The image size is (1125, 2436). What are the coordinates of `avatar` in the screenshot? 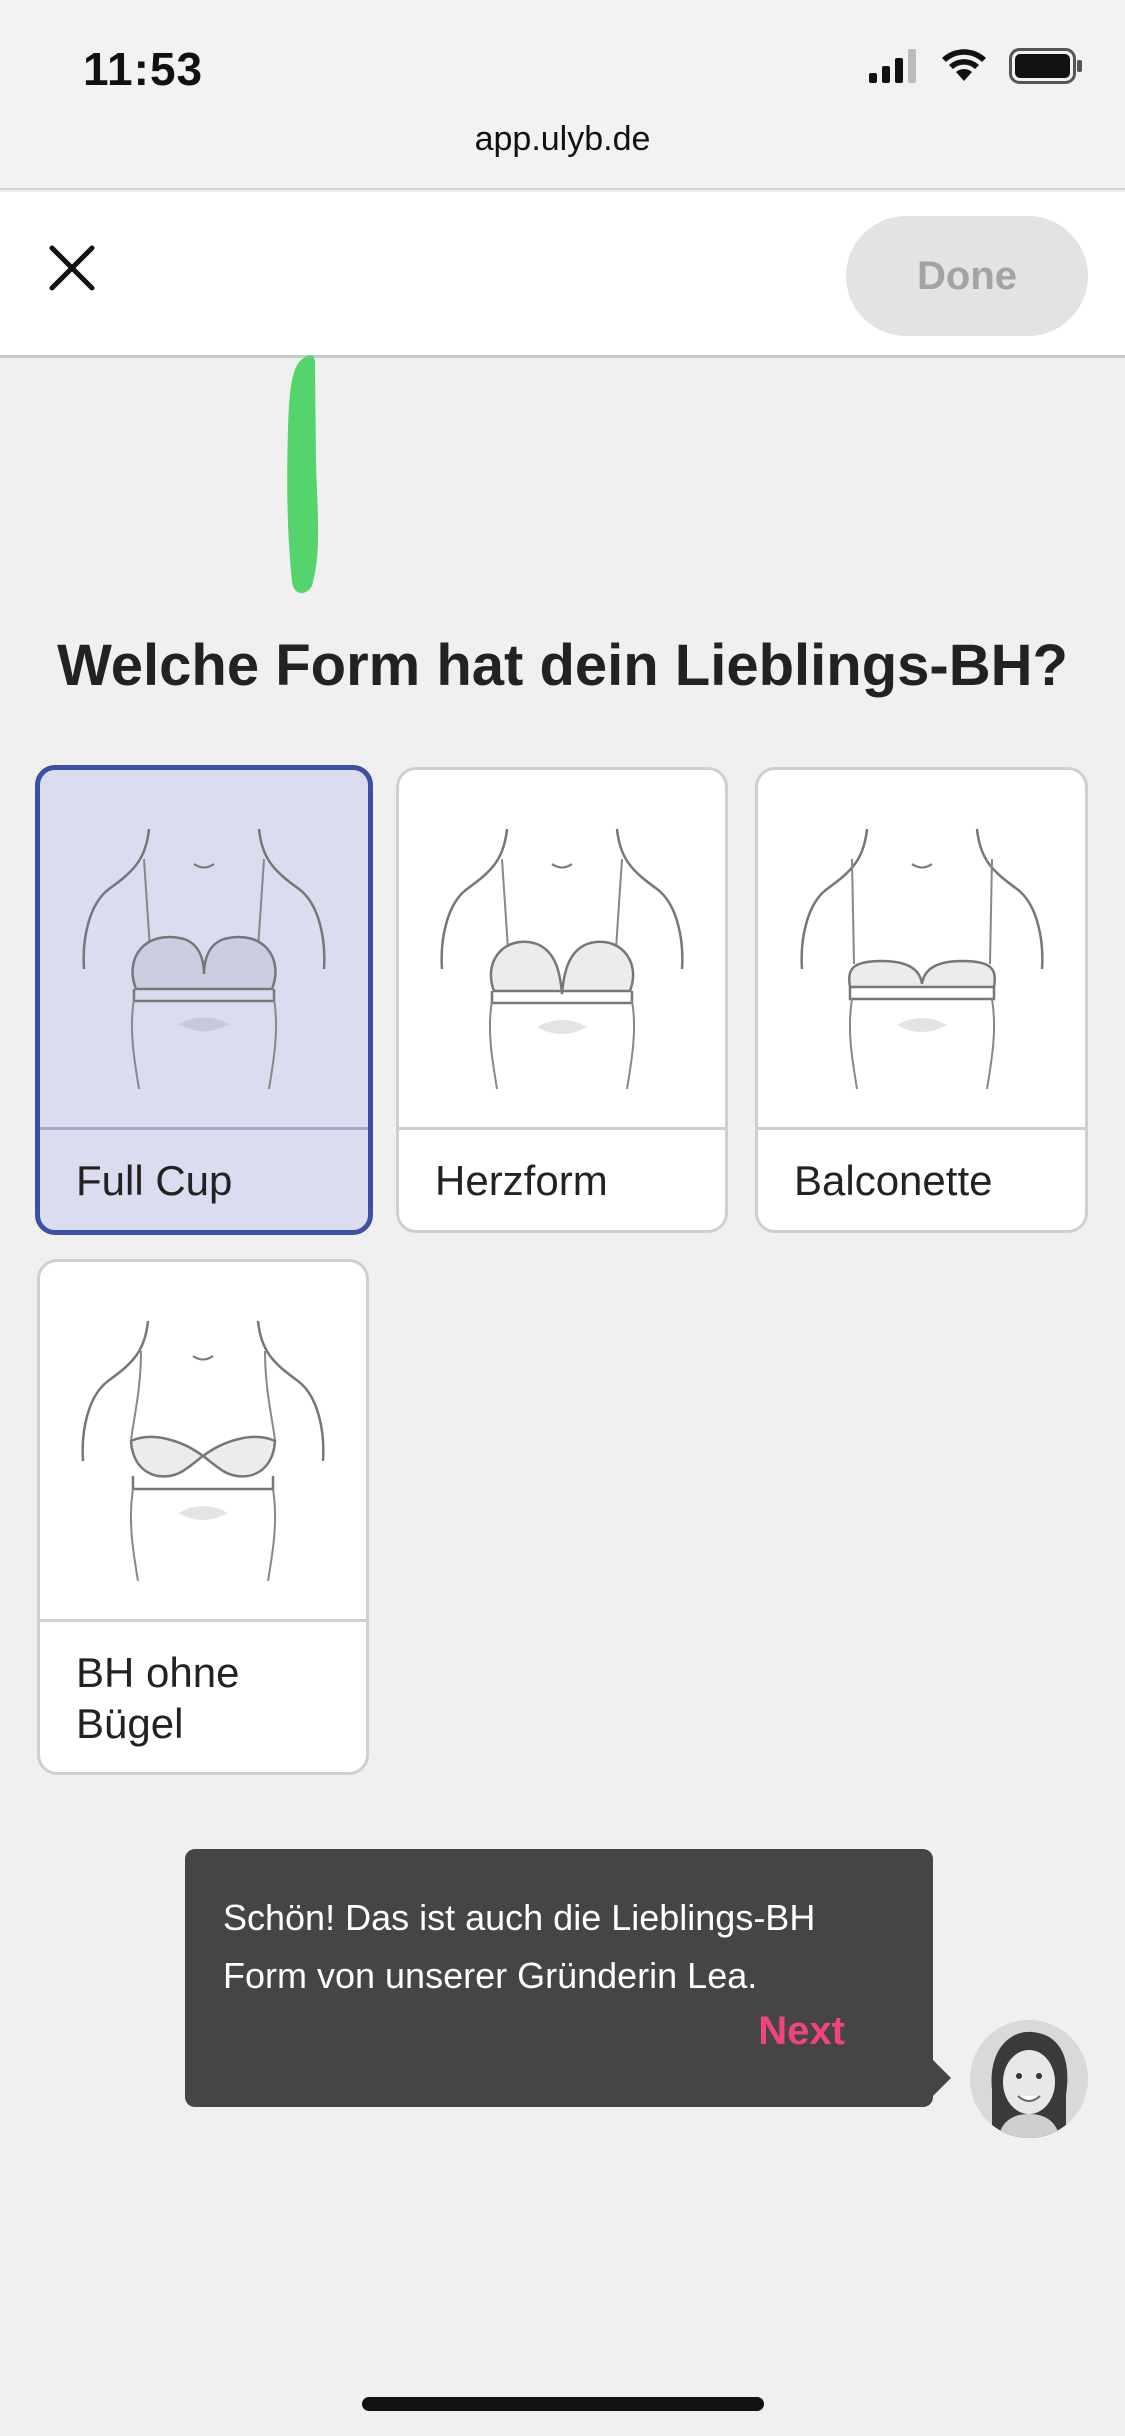 It's located at (1029, 2079).